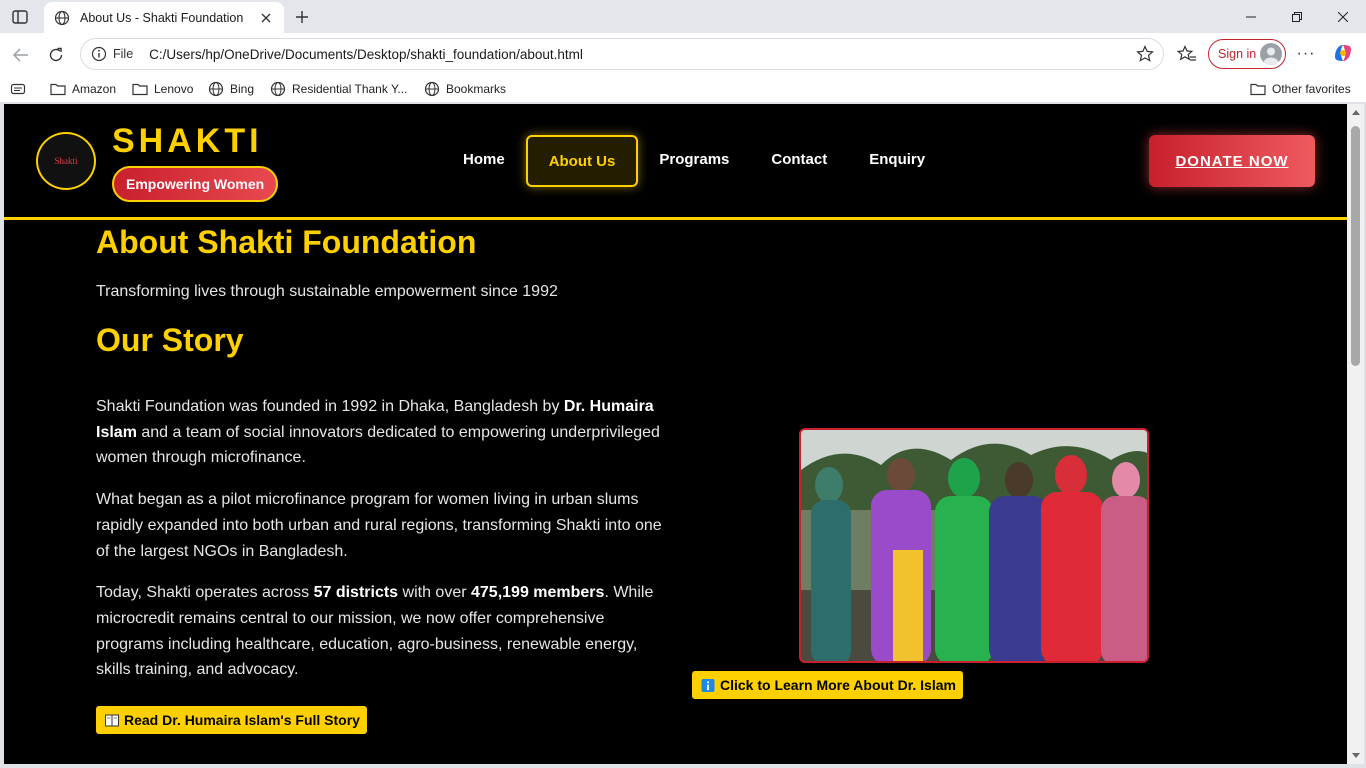 This screenshot has width=1366, height=768. Describe the element at coordinates (1311, 89) in the screenshot. I see `other-favorites-label: Other favorites` at that location.